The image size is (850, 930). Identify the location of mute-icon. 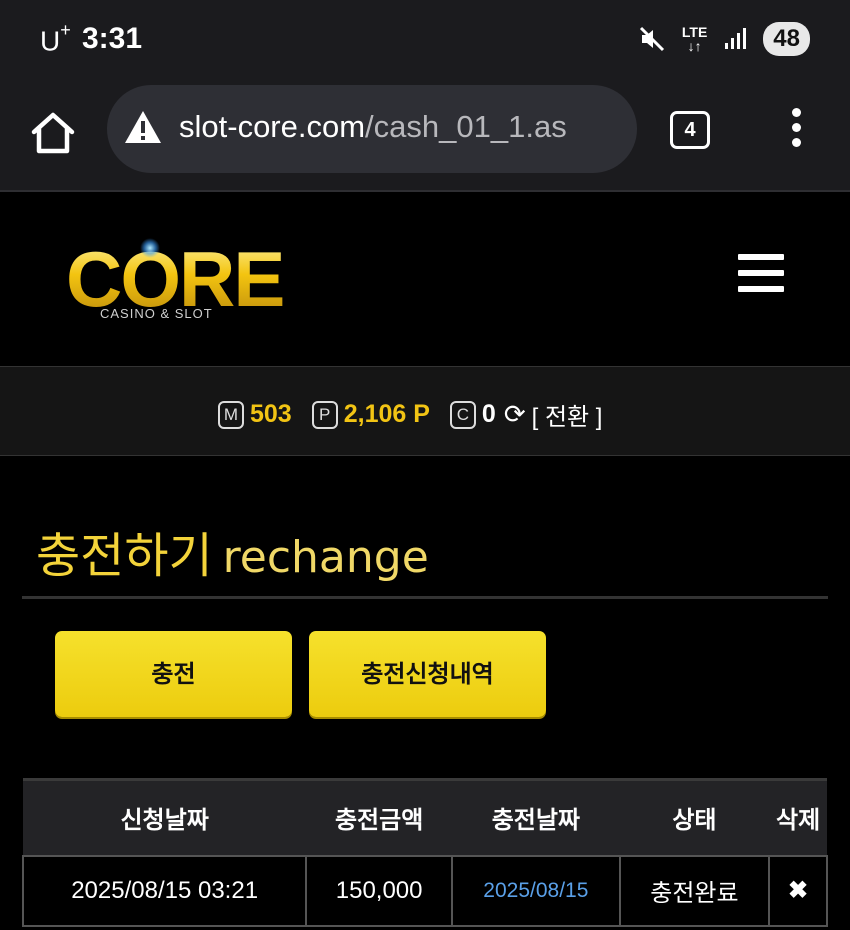
(651, 39).